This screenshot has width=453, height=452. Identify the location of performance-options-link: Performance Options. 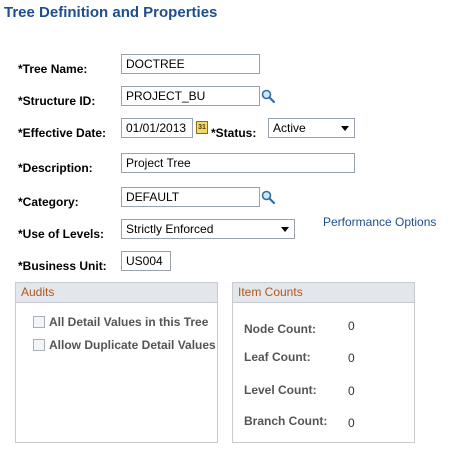
(379, 222).